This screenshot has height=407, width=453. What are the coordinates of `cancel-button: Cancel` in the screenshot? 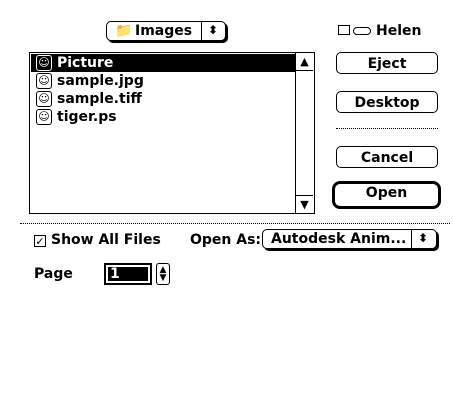 It's located at (387, 157).